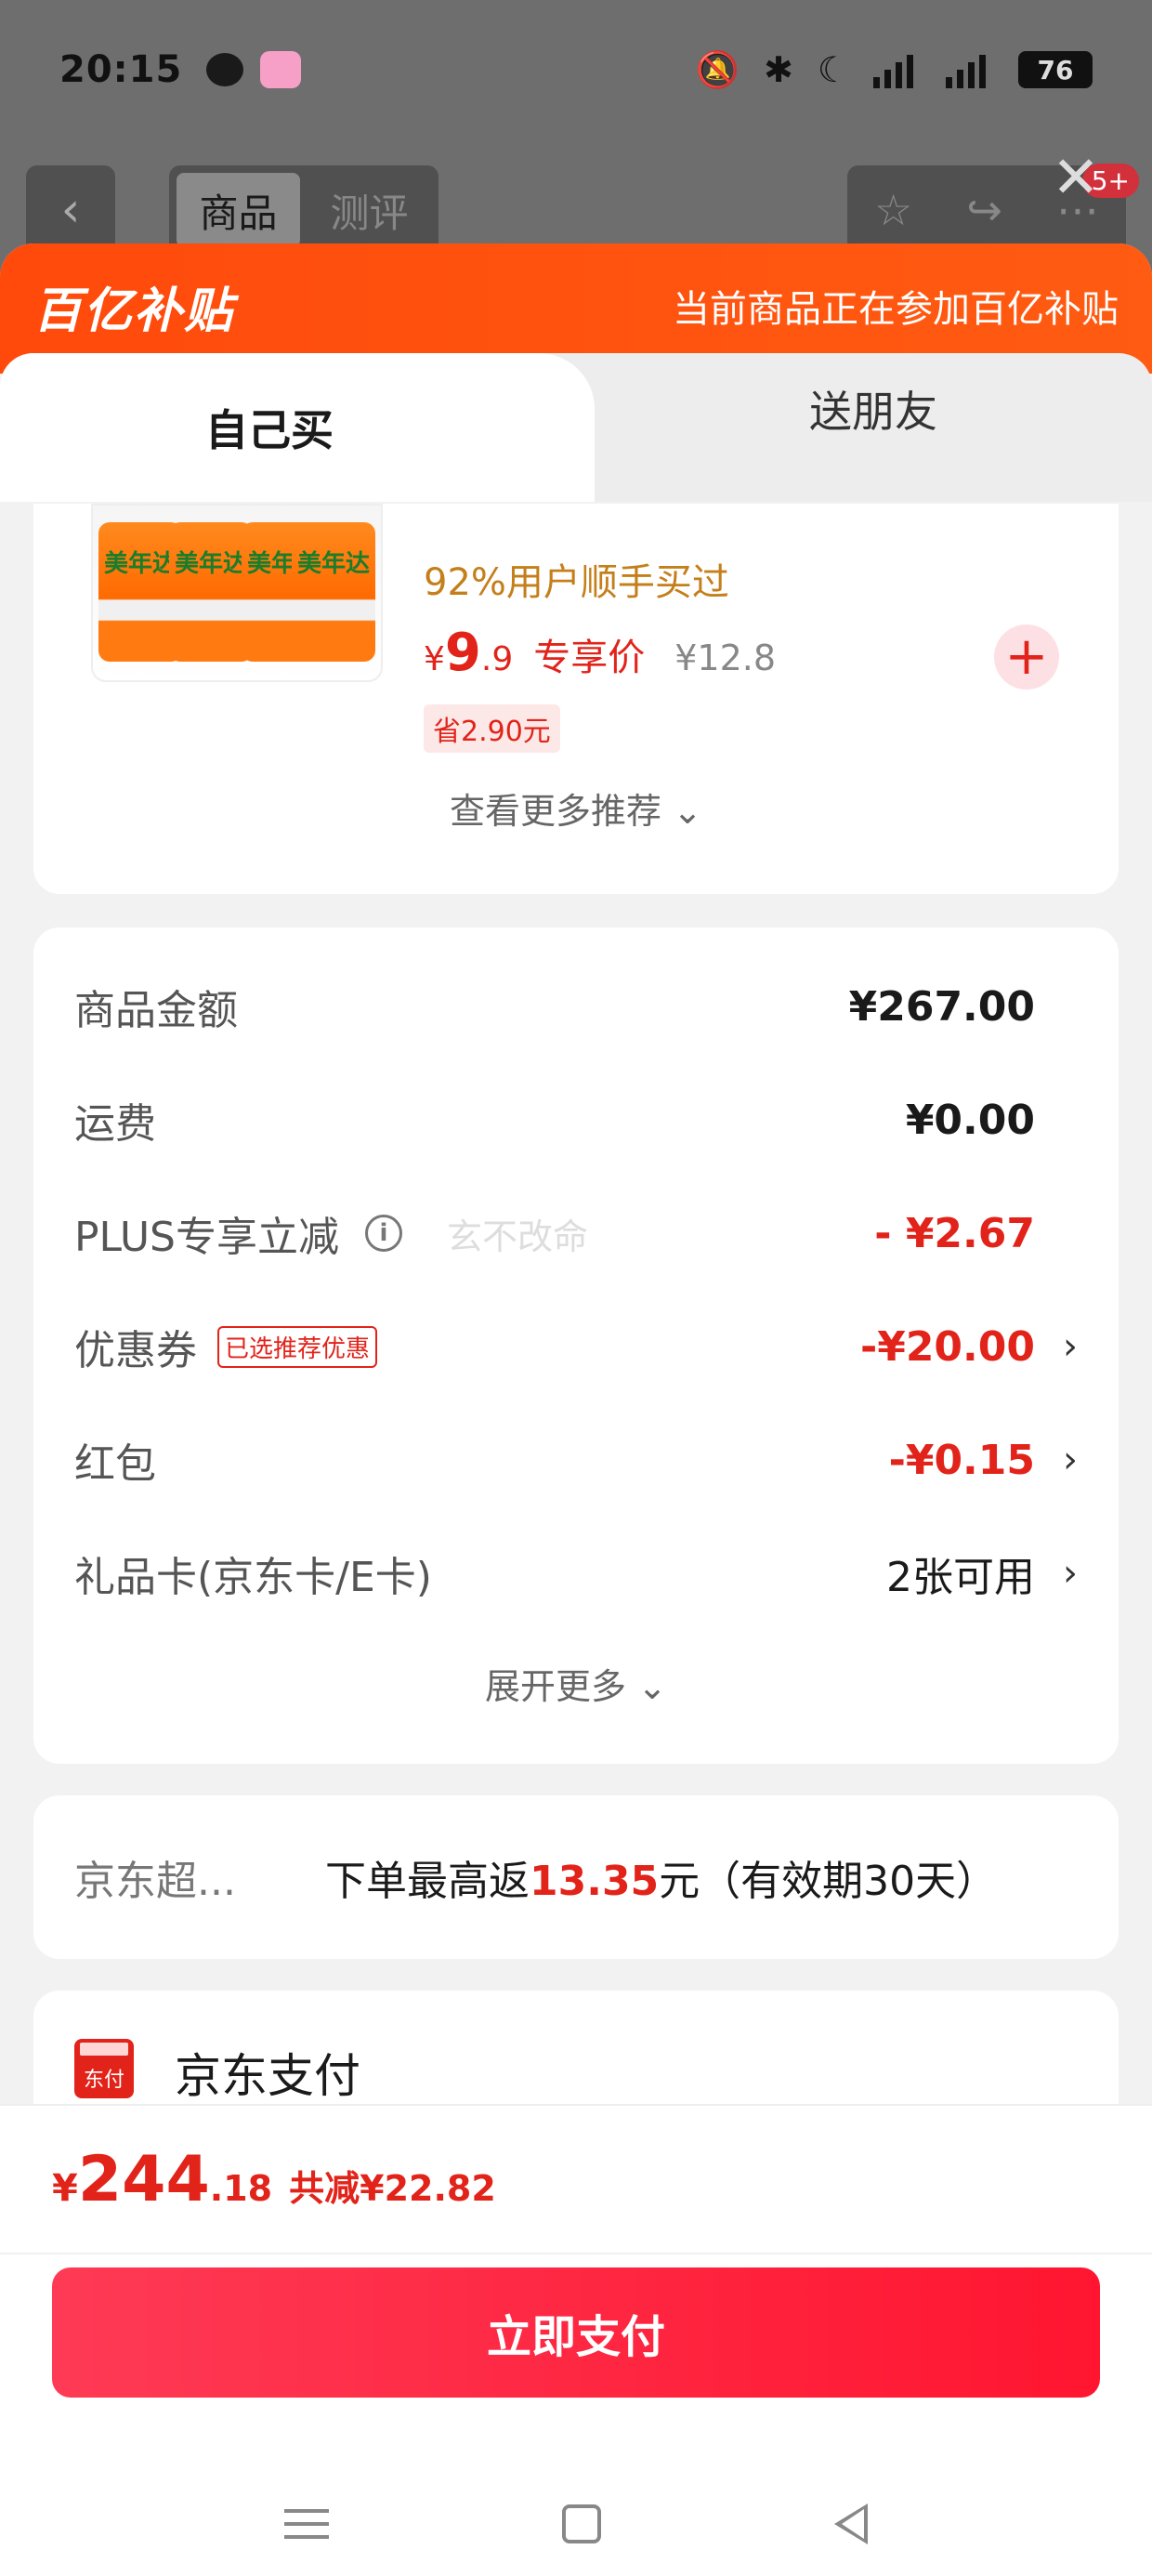 The image size is (1152, 2576). Describe the element at coordinates (1076, 177) in the screenshot. I see `close-icon: ✕` at that location.